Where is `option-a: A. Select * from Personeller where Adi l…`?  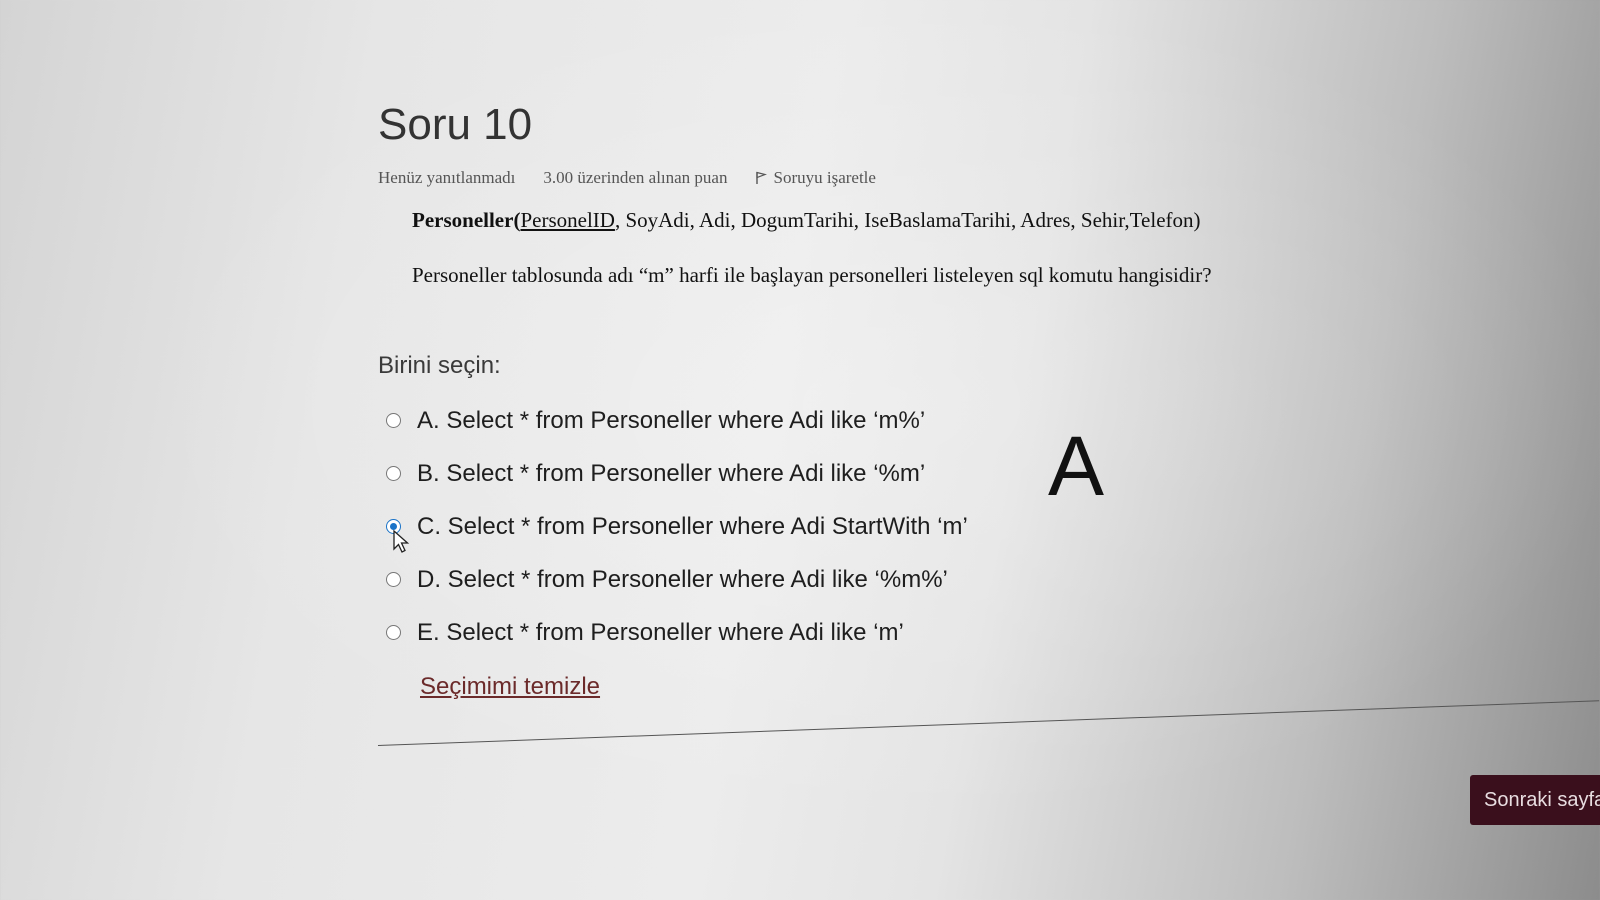 option-a: A. Select * from Personeller where Adi l… is located at coordinates (878, 420).